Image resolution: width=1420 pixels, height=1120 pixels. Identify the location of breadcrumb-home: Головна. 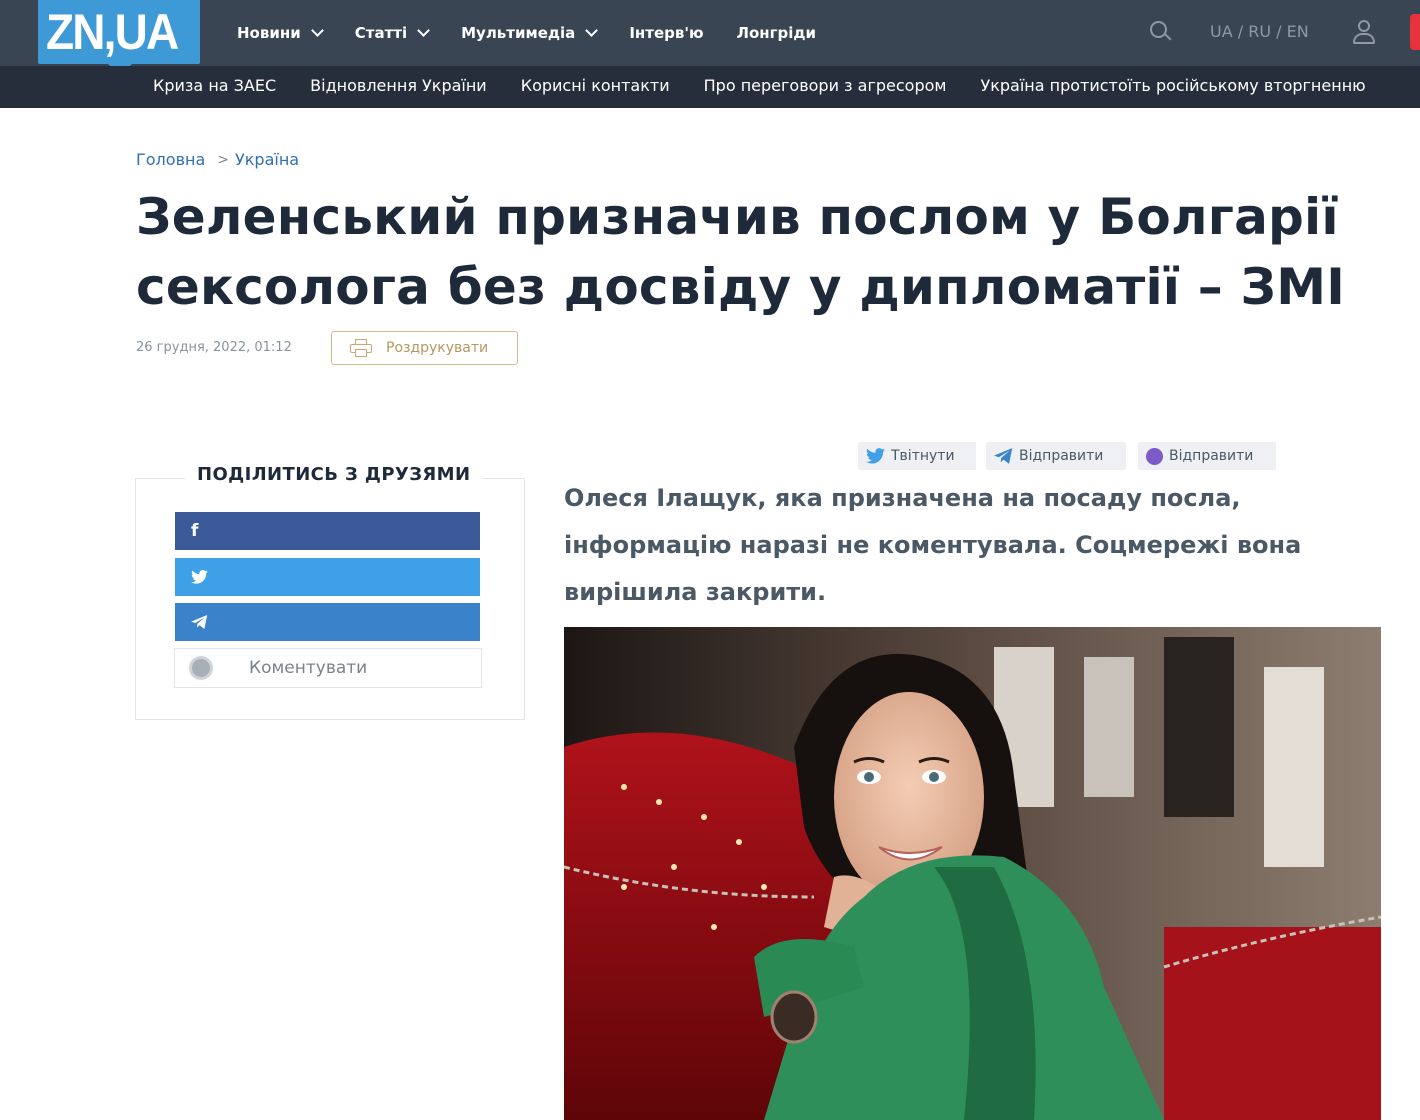
(170, 159).